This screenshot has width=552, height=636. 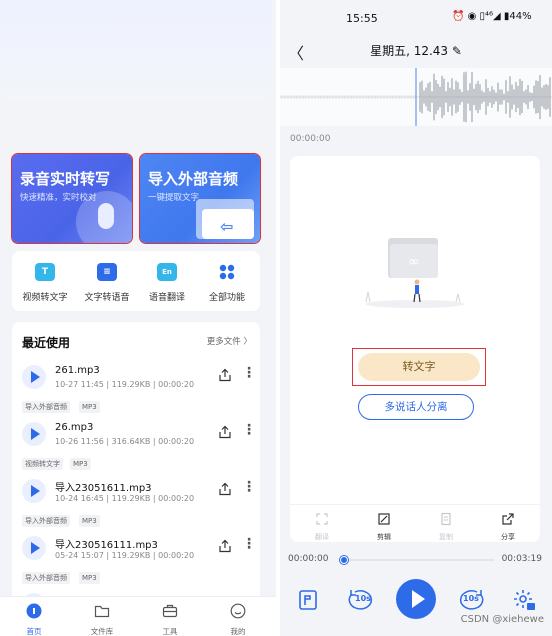 What do you see at coordinates (508, 526) in the screenshot?
I see `share-button: 分享` at bounding box center [508, 526].